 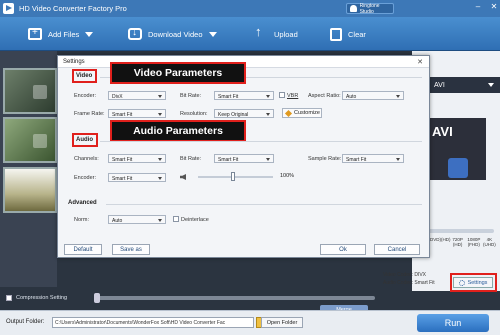 I want to click on volume-value: 100%, so click(x=287, y=176).